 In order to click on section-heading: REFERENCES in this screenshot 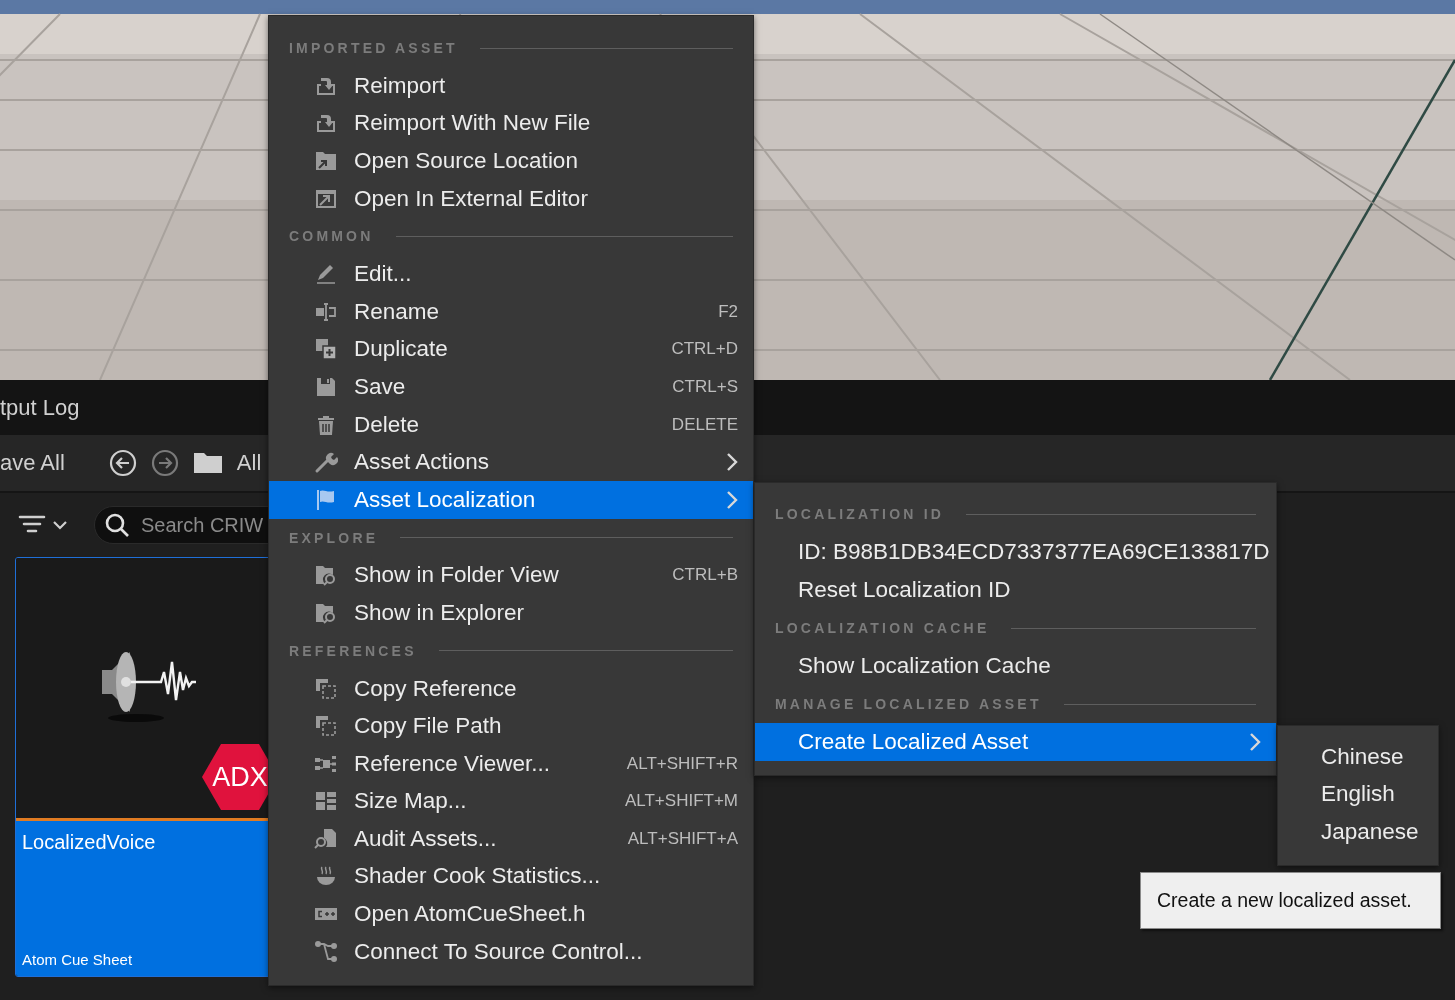, I will do `click(353, 650)`.